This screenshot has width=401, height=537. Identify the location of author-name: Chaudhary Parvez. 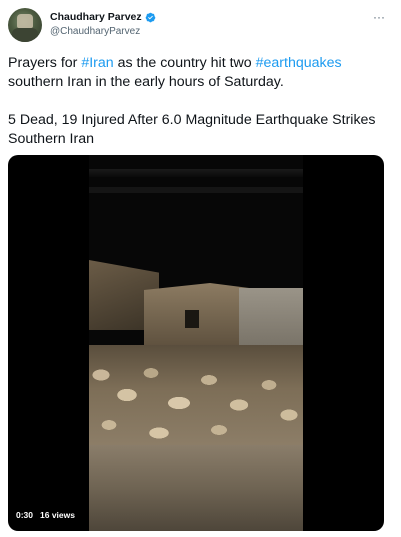
(96, 17).